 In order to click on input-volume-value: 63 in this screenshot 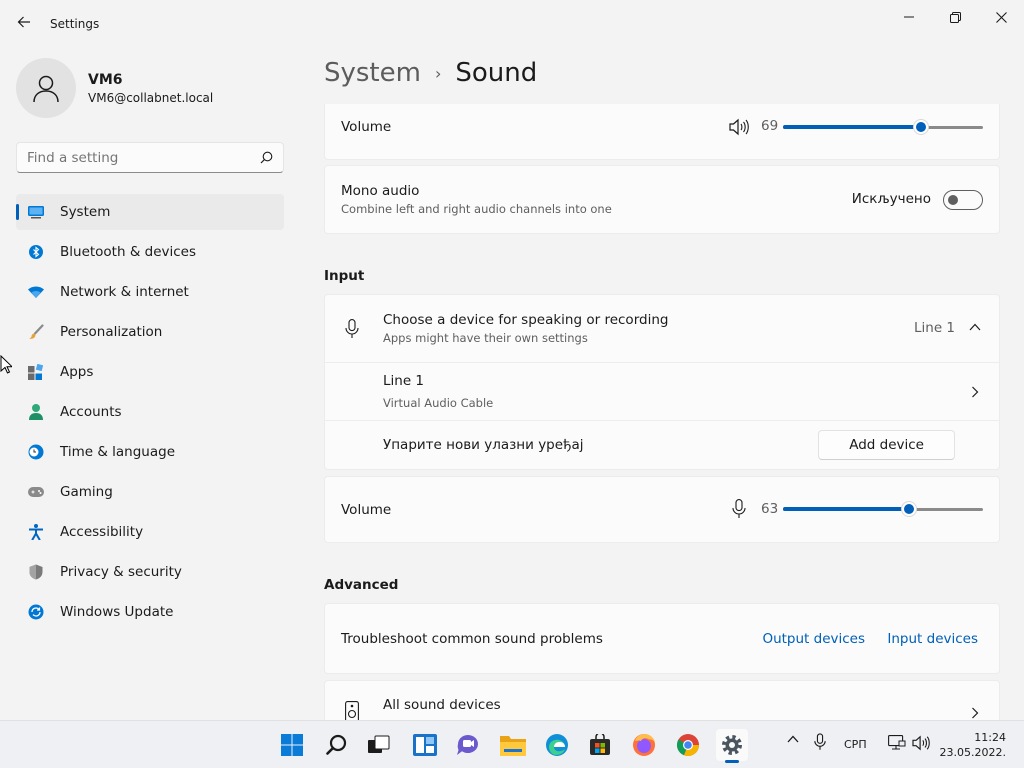, I will do `click(770, 509)`.